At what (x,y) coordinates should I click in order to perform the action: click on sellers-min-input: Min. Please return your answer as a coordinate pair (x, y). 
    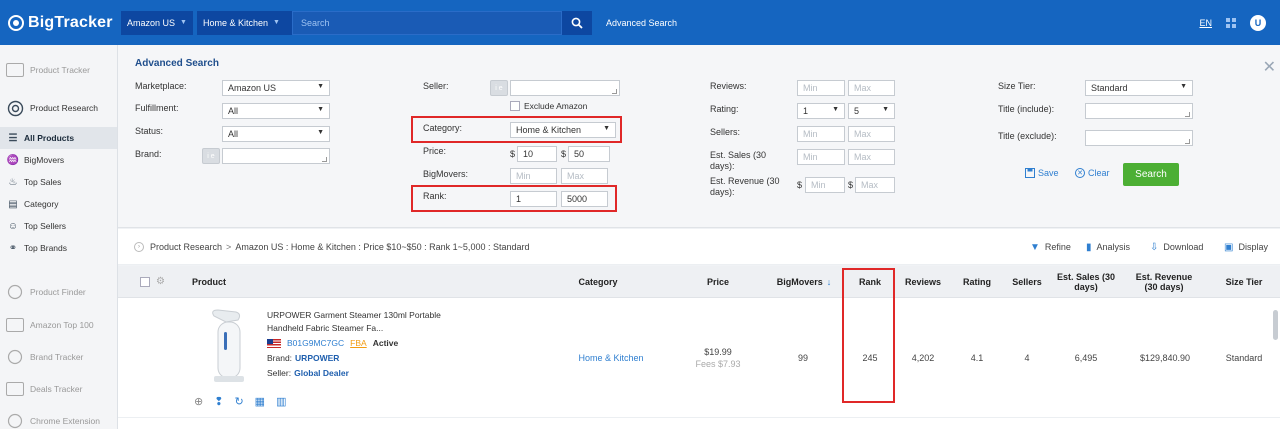
    Looking at the image, I should click on (821, 134).